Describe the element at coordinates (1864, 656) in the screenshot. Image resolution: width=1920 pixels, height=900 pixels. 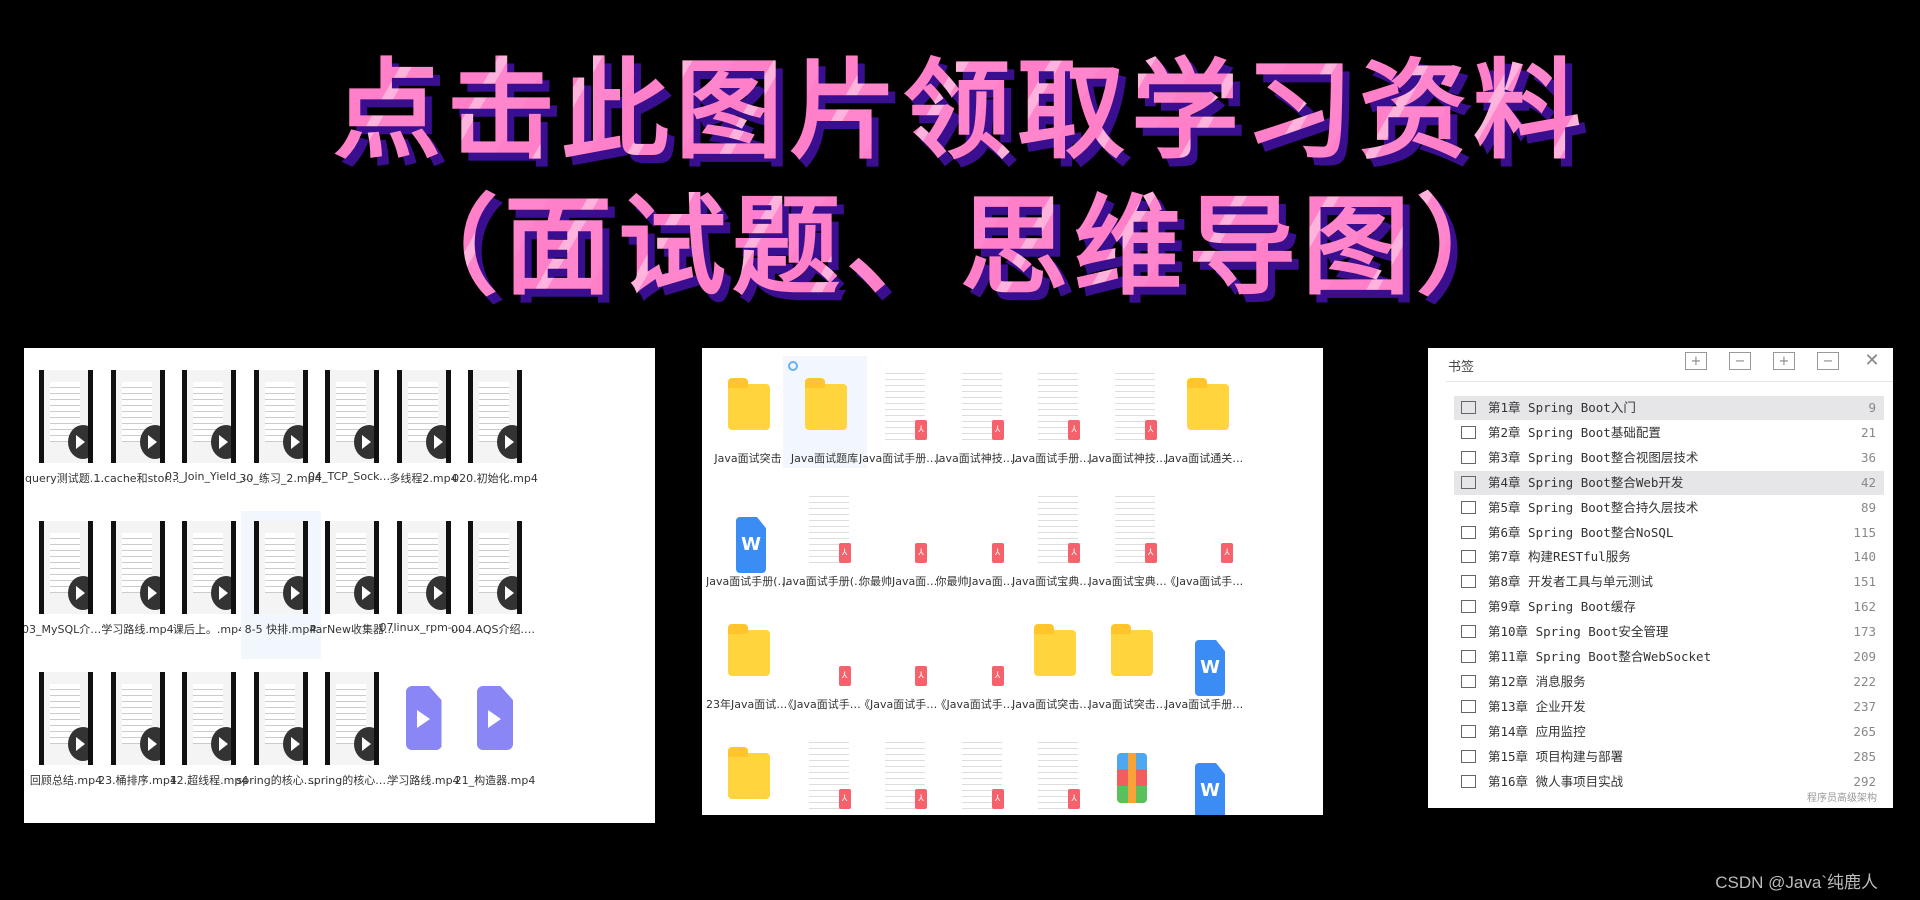
I see `bookmark-page: 209` at that location.